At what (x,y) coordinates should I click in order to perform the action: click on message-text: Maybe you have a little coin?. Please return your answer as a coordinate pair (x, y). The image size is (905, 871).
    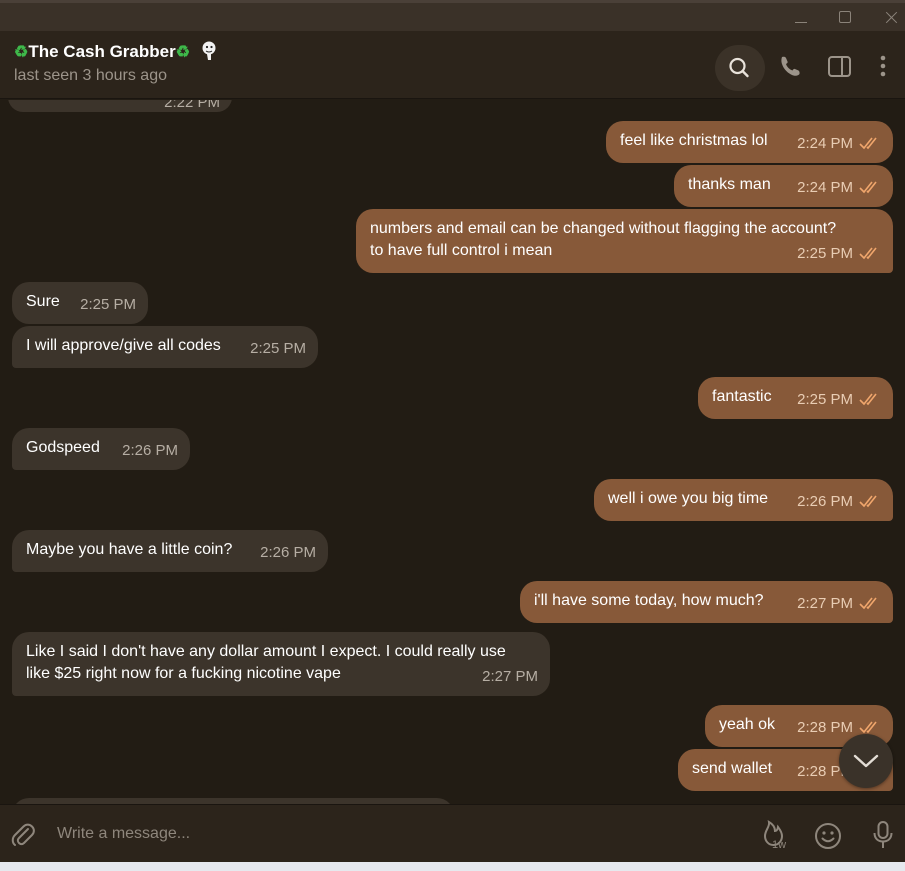
    Looking at the image, I should click on (129, 549).